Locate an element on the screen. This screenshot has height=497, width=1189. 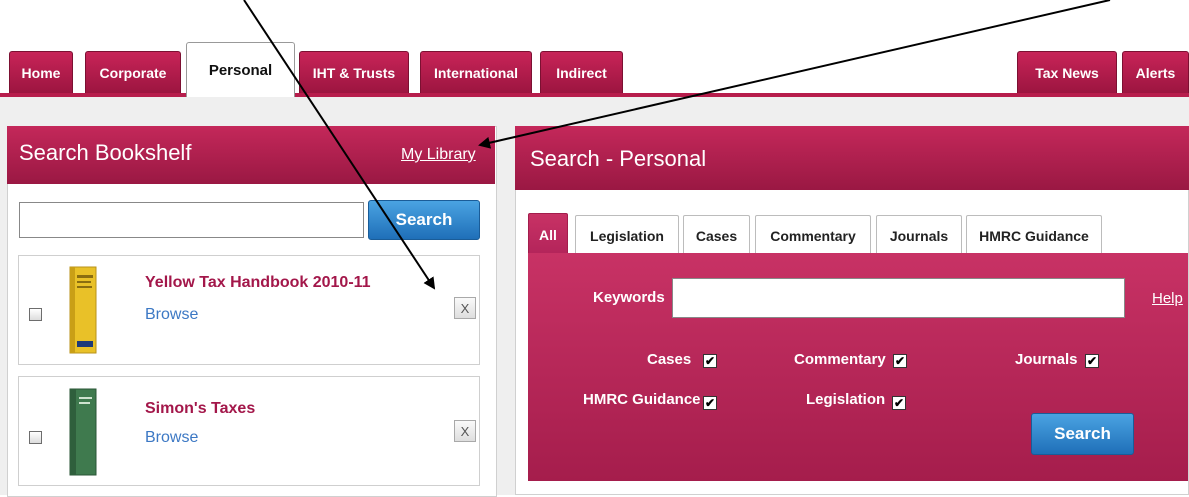
filter-commentary-checkbox: ✔ is located at coordinates (900, 361).